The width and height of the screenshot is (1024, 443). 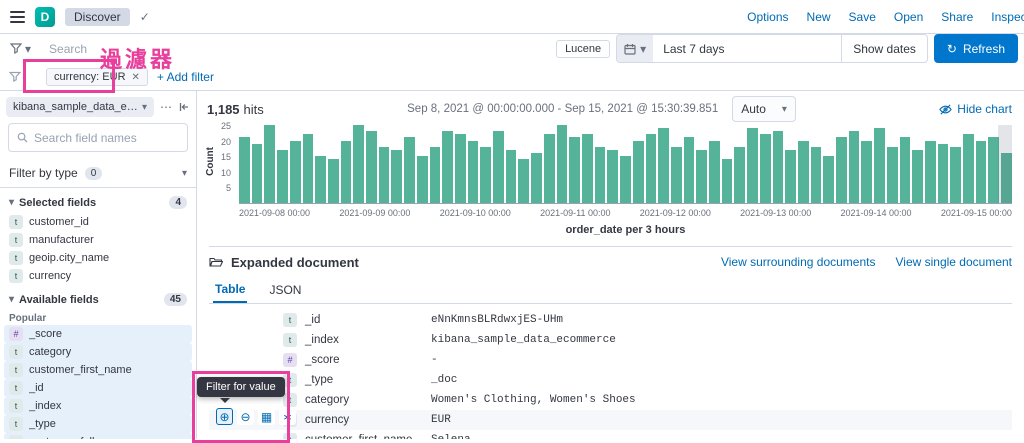 What do you see at coordinates (610, 380) in the screenshot?
I see `document-field-row: t _type _doc` at bounding box center [610, 380].